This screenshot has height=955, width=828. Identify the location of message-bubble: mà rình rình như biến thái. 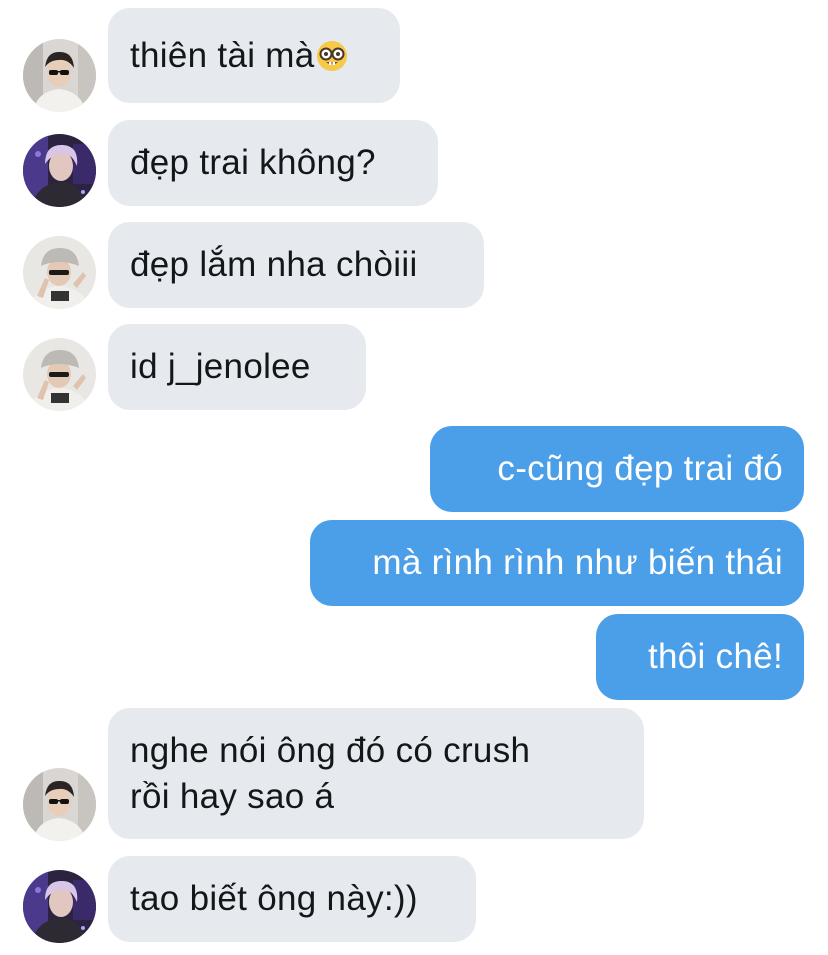
(557, 563).